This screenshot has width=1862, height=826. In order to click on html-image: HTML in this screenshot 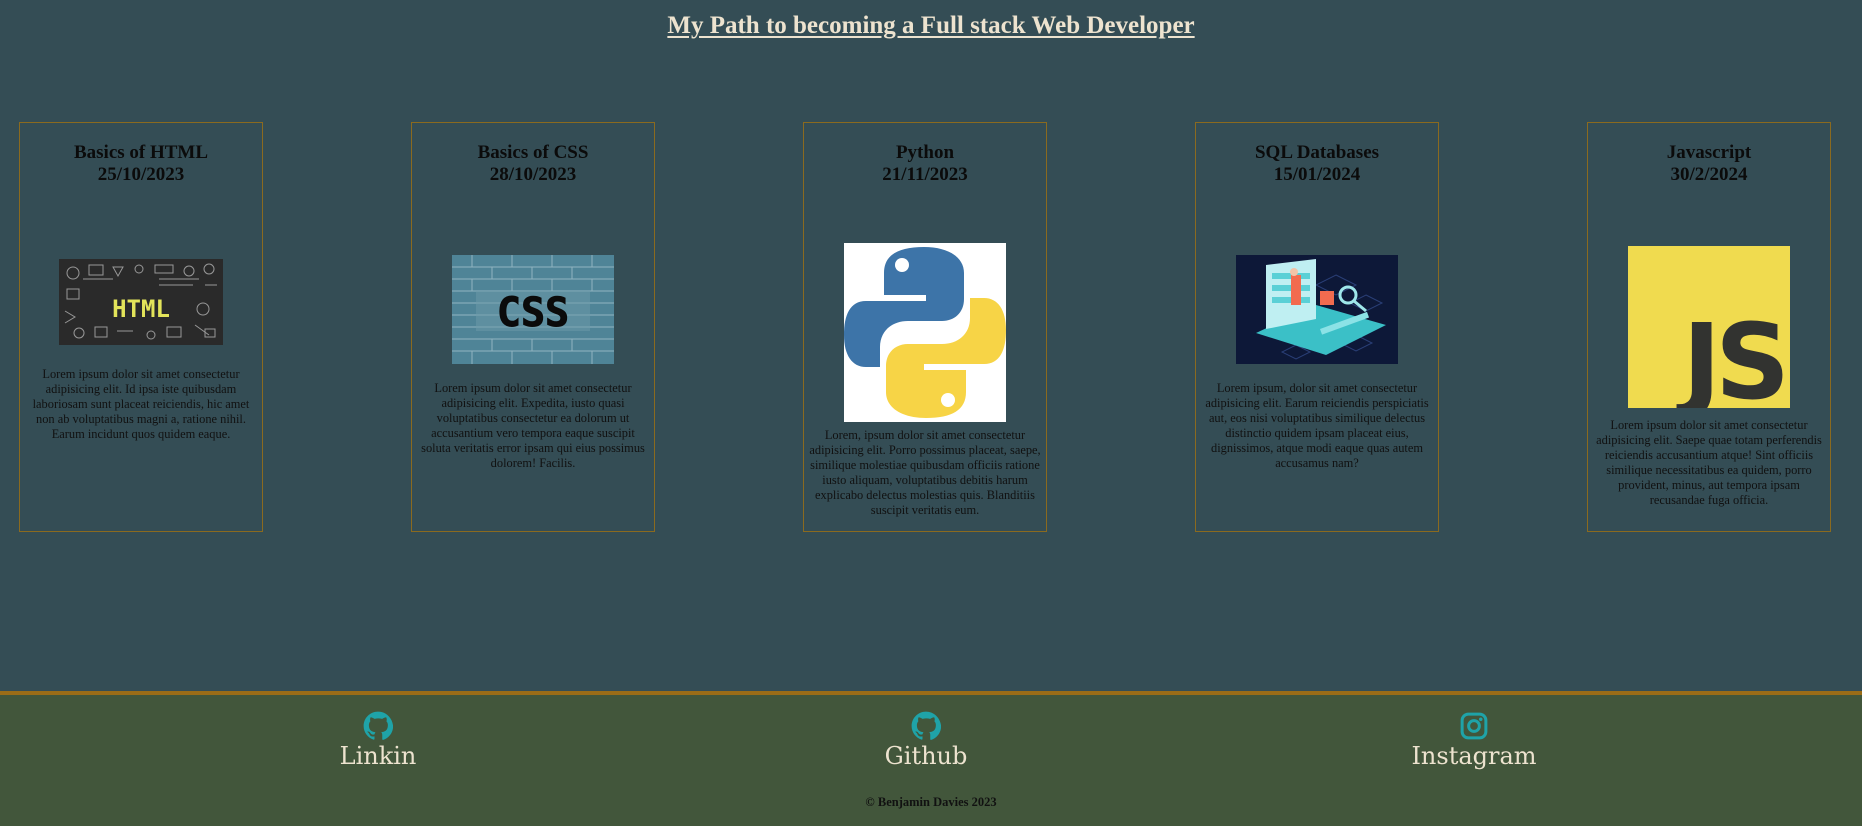, I will do `click(141, 302)`.